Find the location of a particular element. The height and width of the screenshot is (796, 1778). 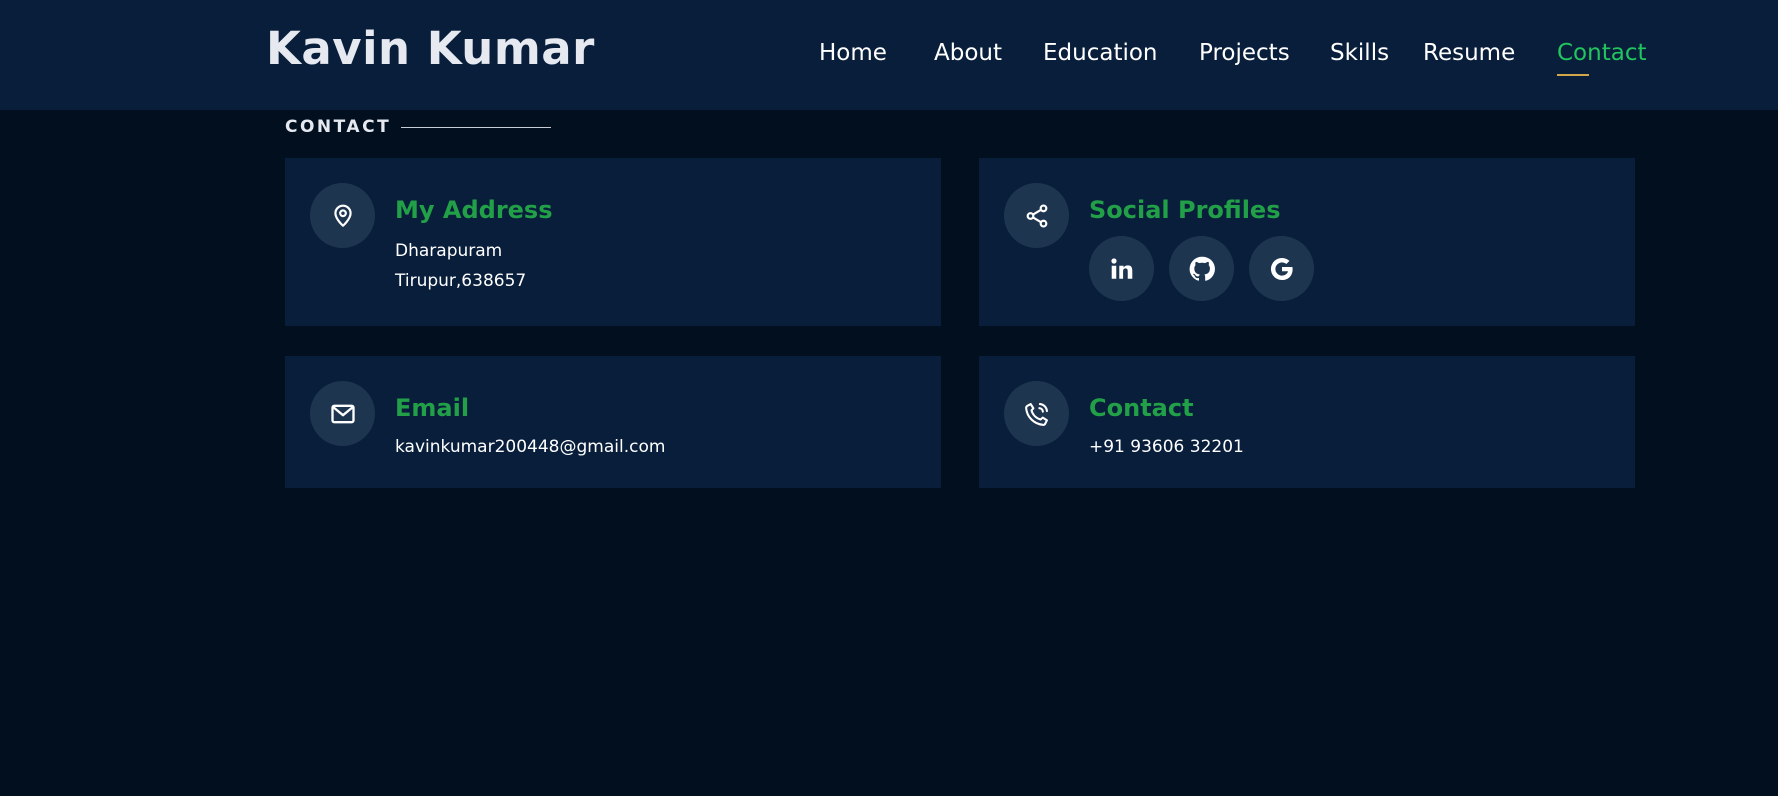

github-link is located at coordinates (1201, 268).